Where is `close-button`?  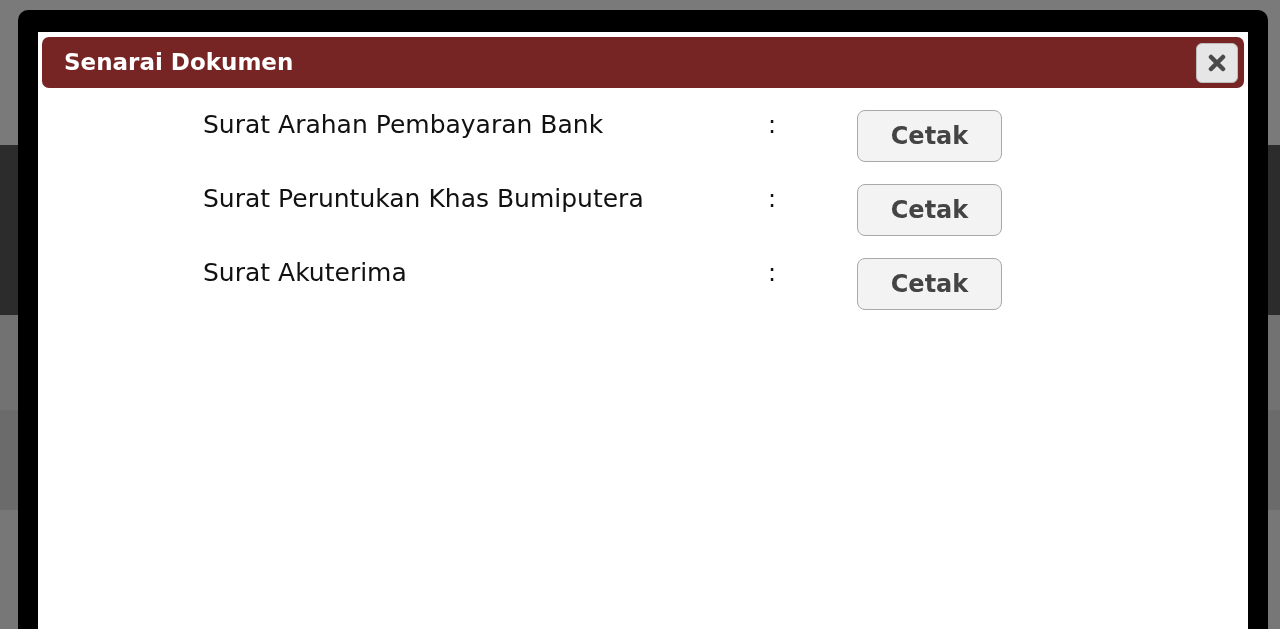
close-button is located at coordinates (1217, 62).